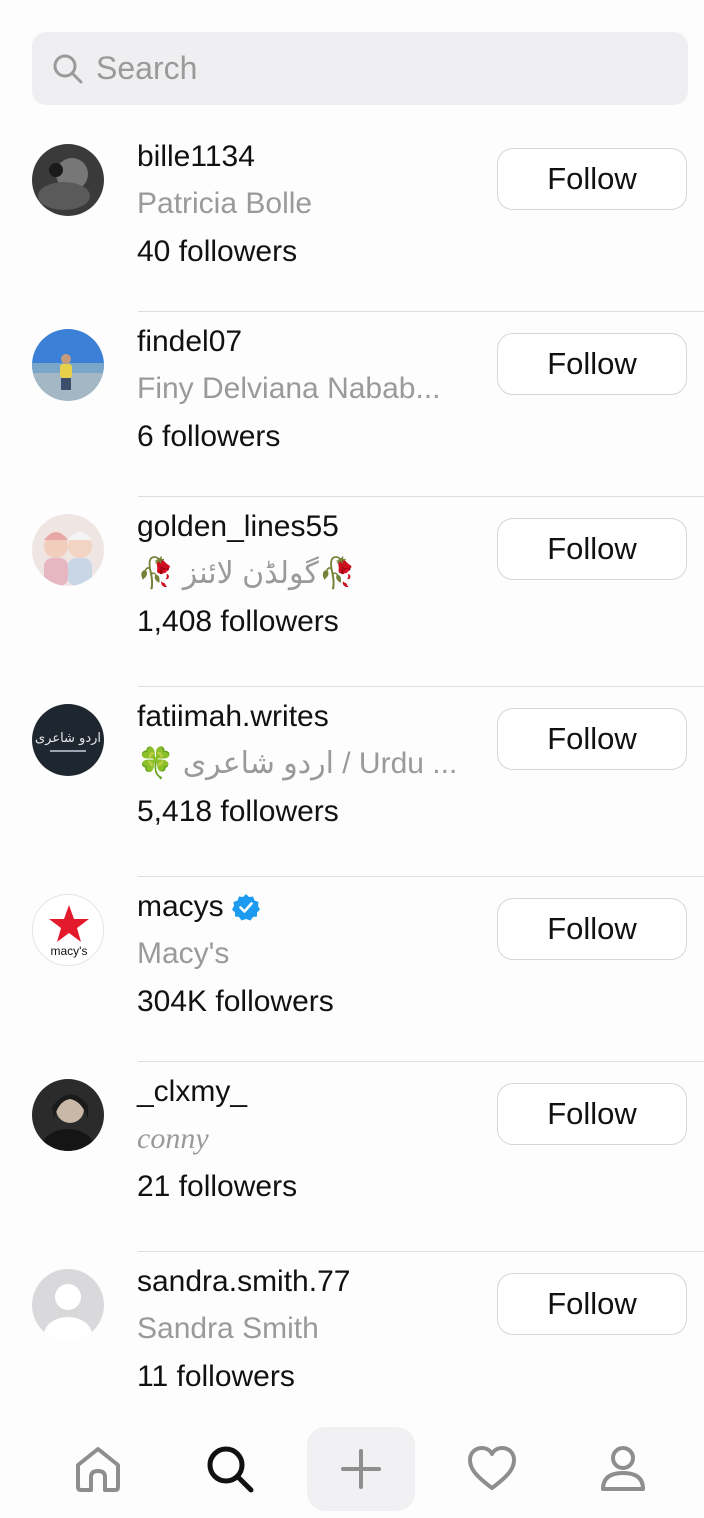  I want to click on avatar: macy's, so click(68, 930).